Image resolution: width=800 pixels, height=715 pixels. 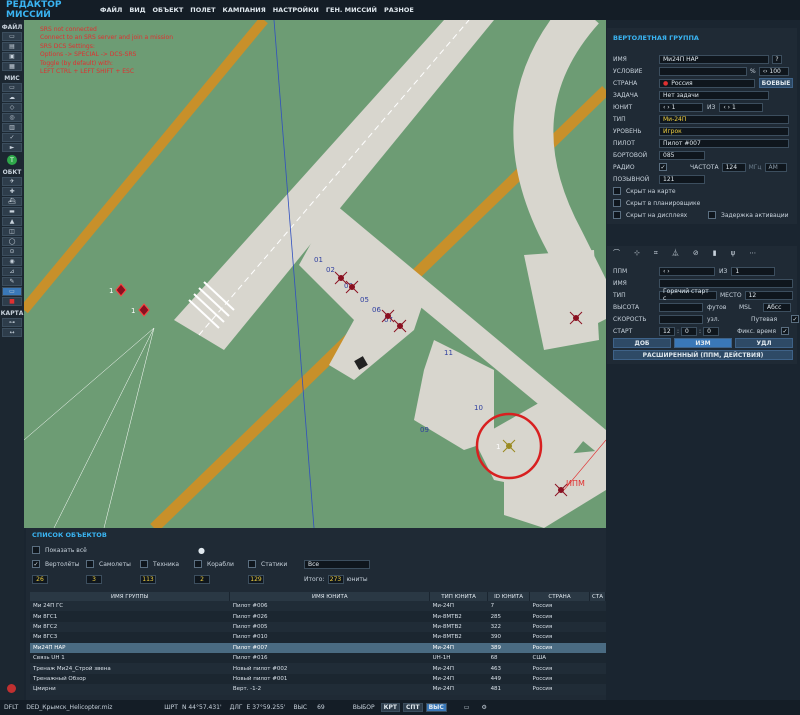 I want to click on weather-icon: ☁, so click(x=12, y=97).